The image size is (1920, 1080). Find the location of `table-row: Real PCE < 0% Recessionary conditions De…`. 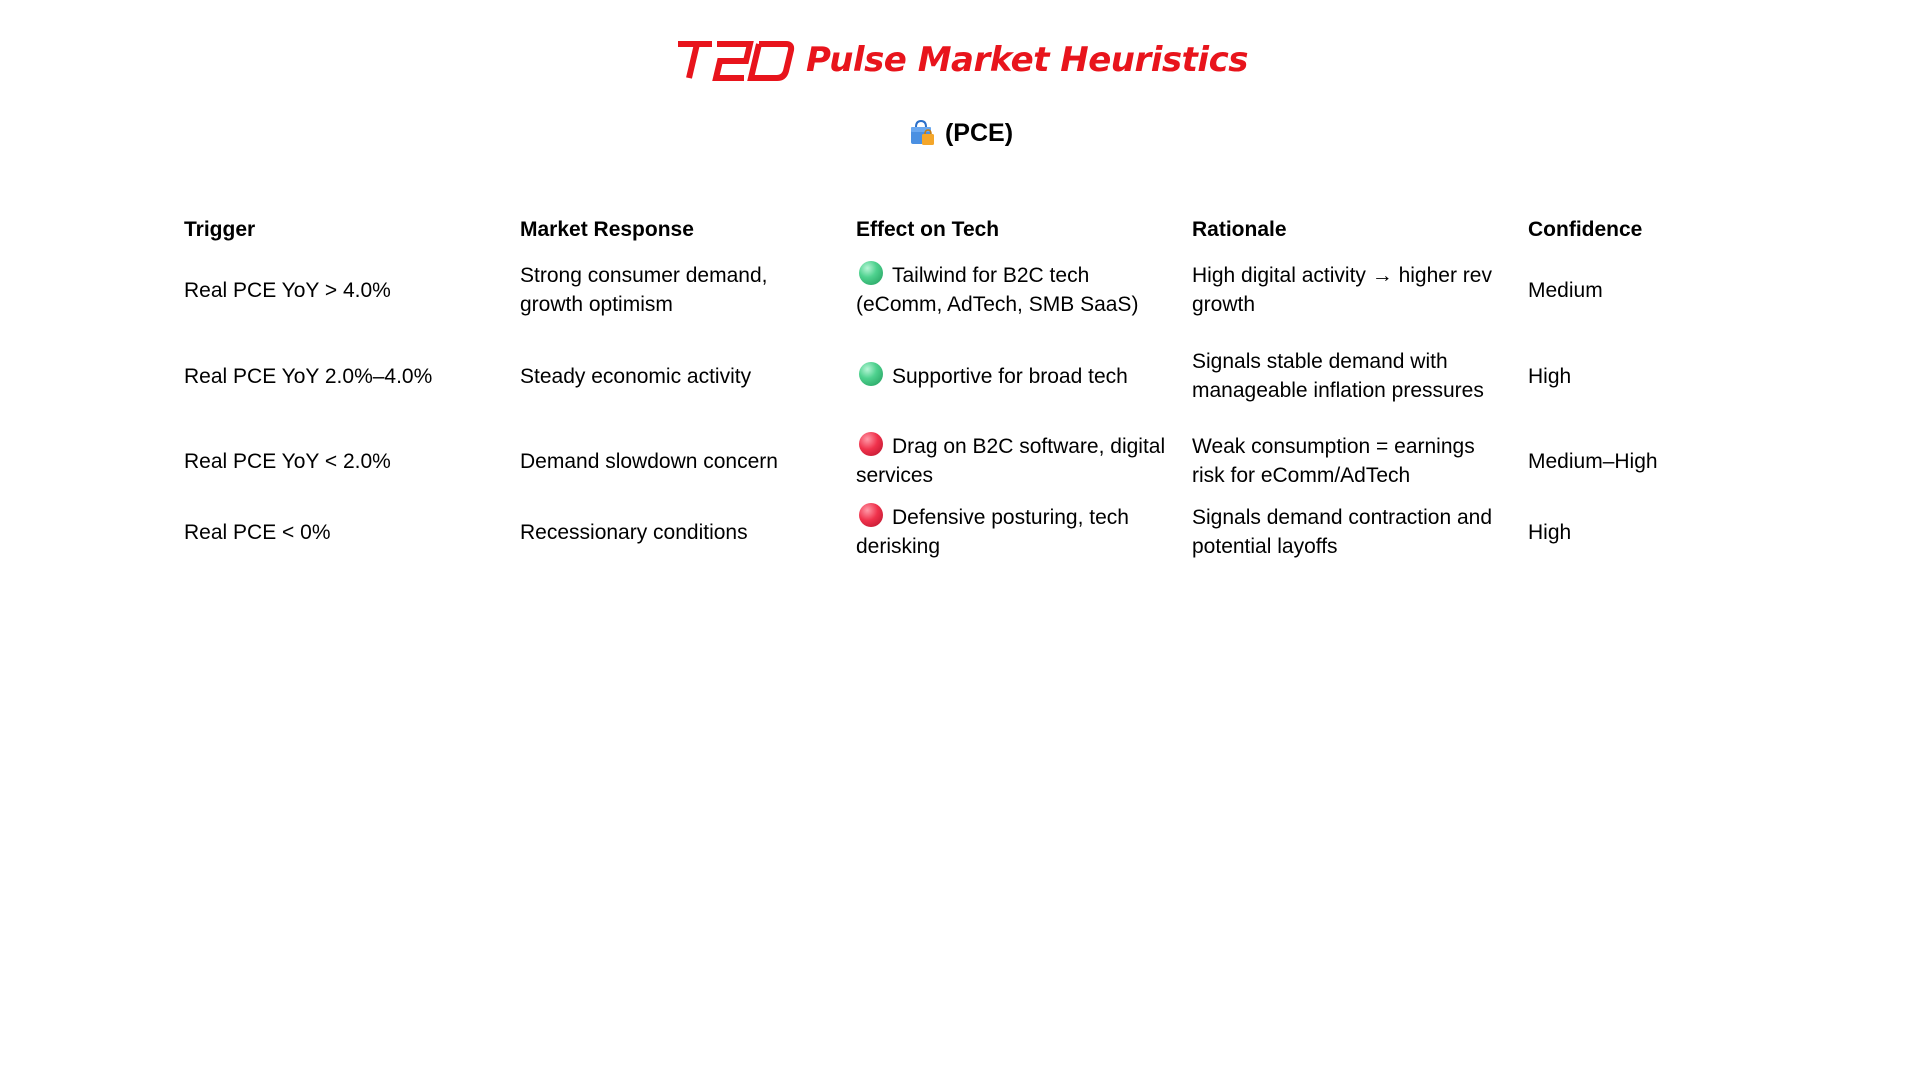

table-row: Real PCE < 0% Recessionary conditions De… is located at coordinates (1016, 532).